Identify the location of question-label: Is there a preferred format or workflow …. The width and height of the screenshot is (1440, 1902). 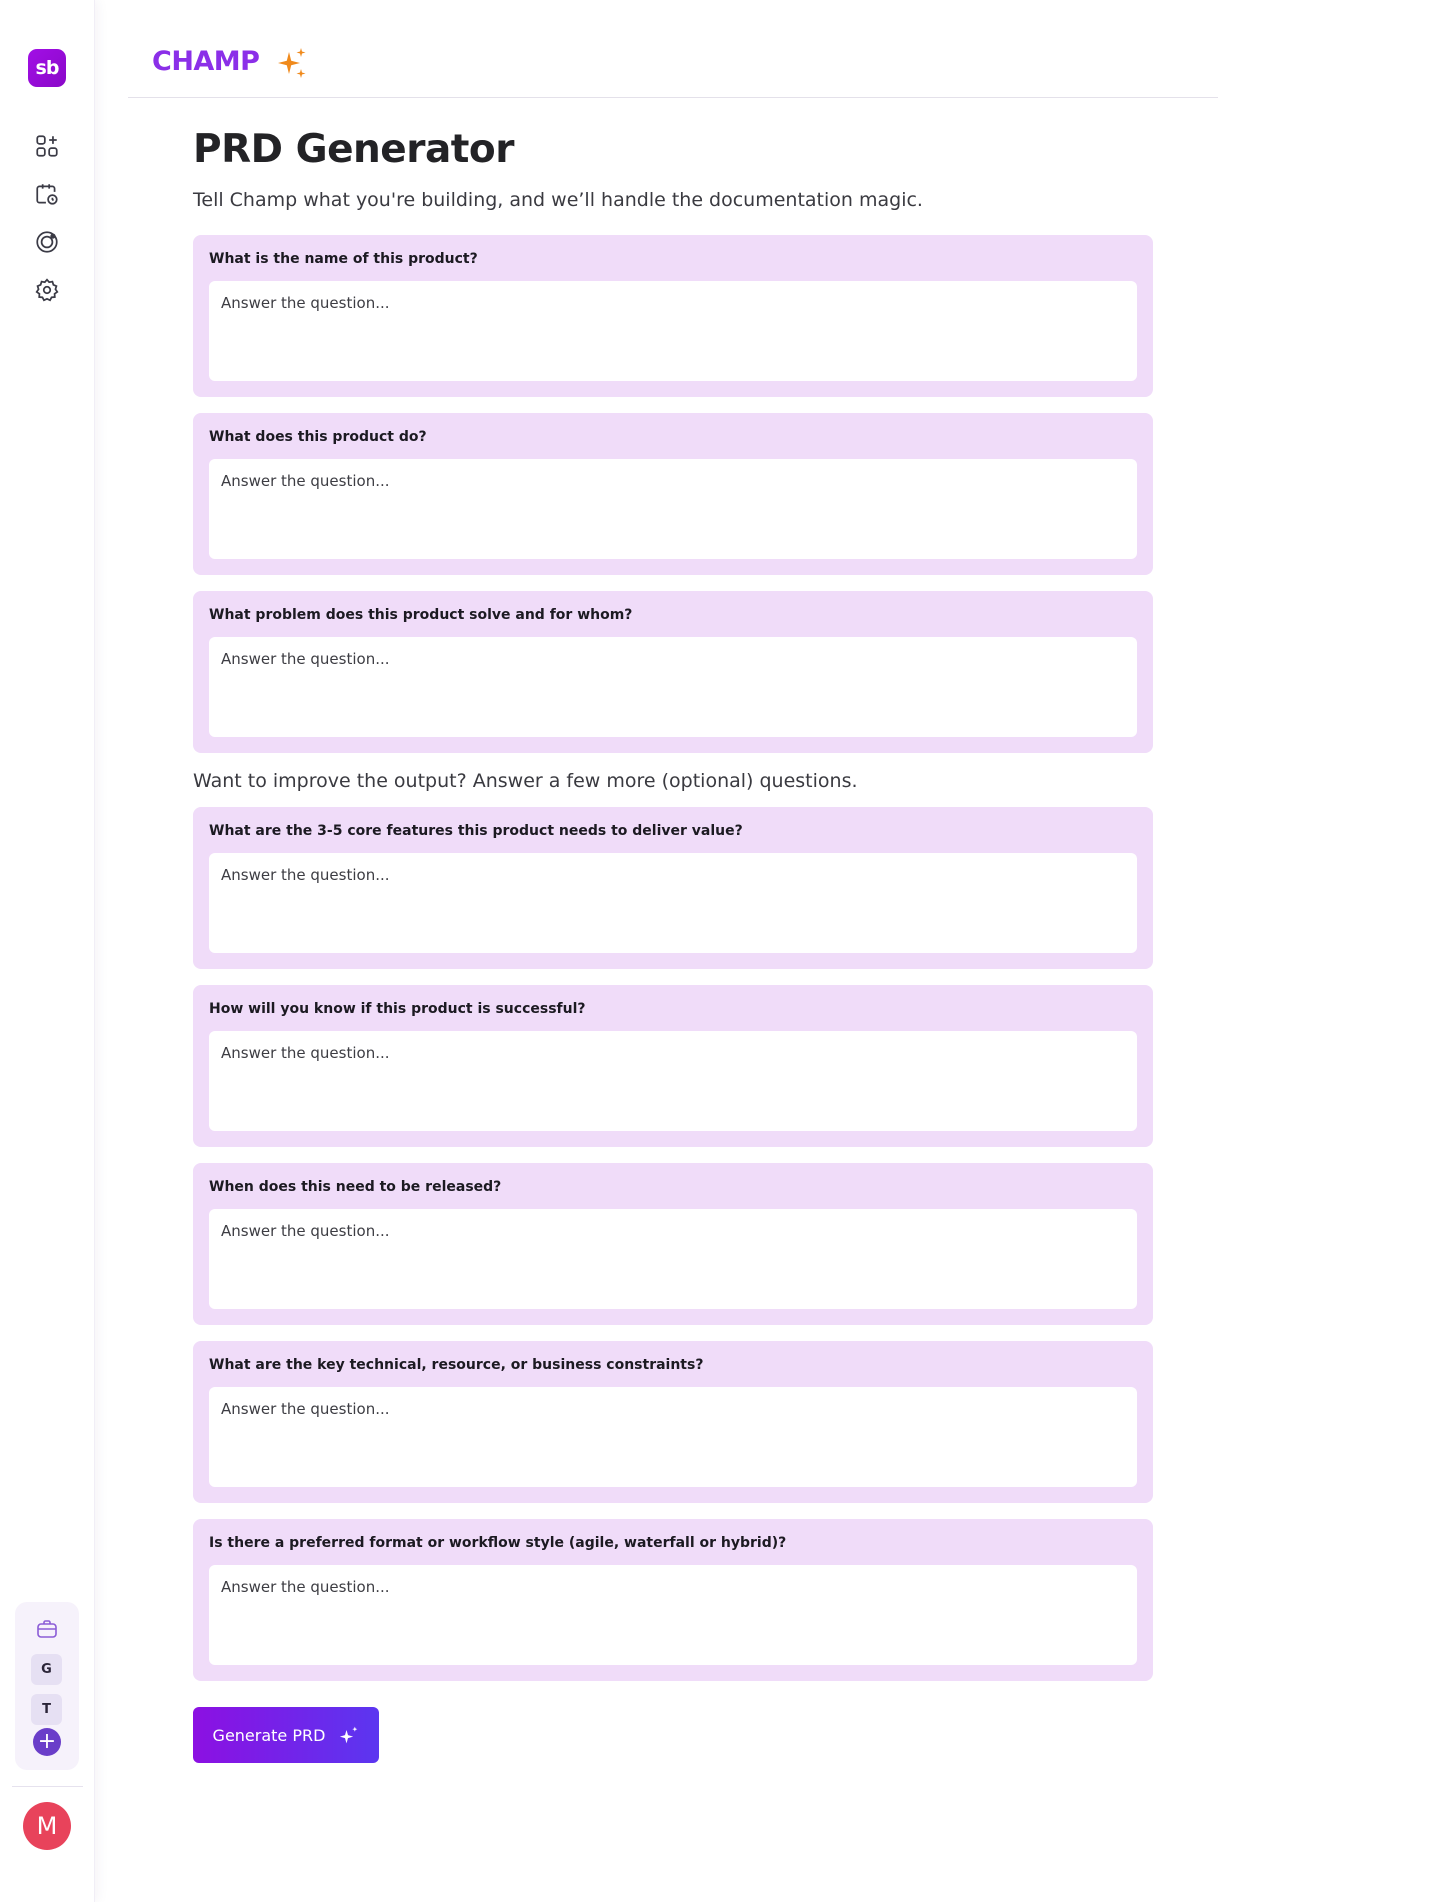
(498, 1543).